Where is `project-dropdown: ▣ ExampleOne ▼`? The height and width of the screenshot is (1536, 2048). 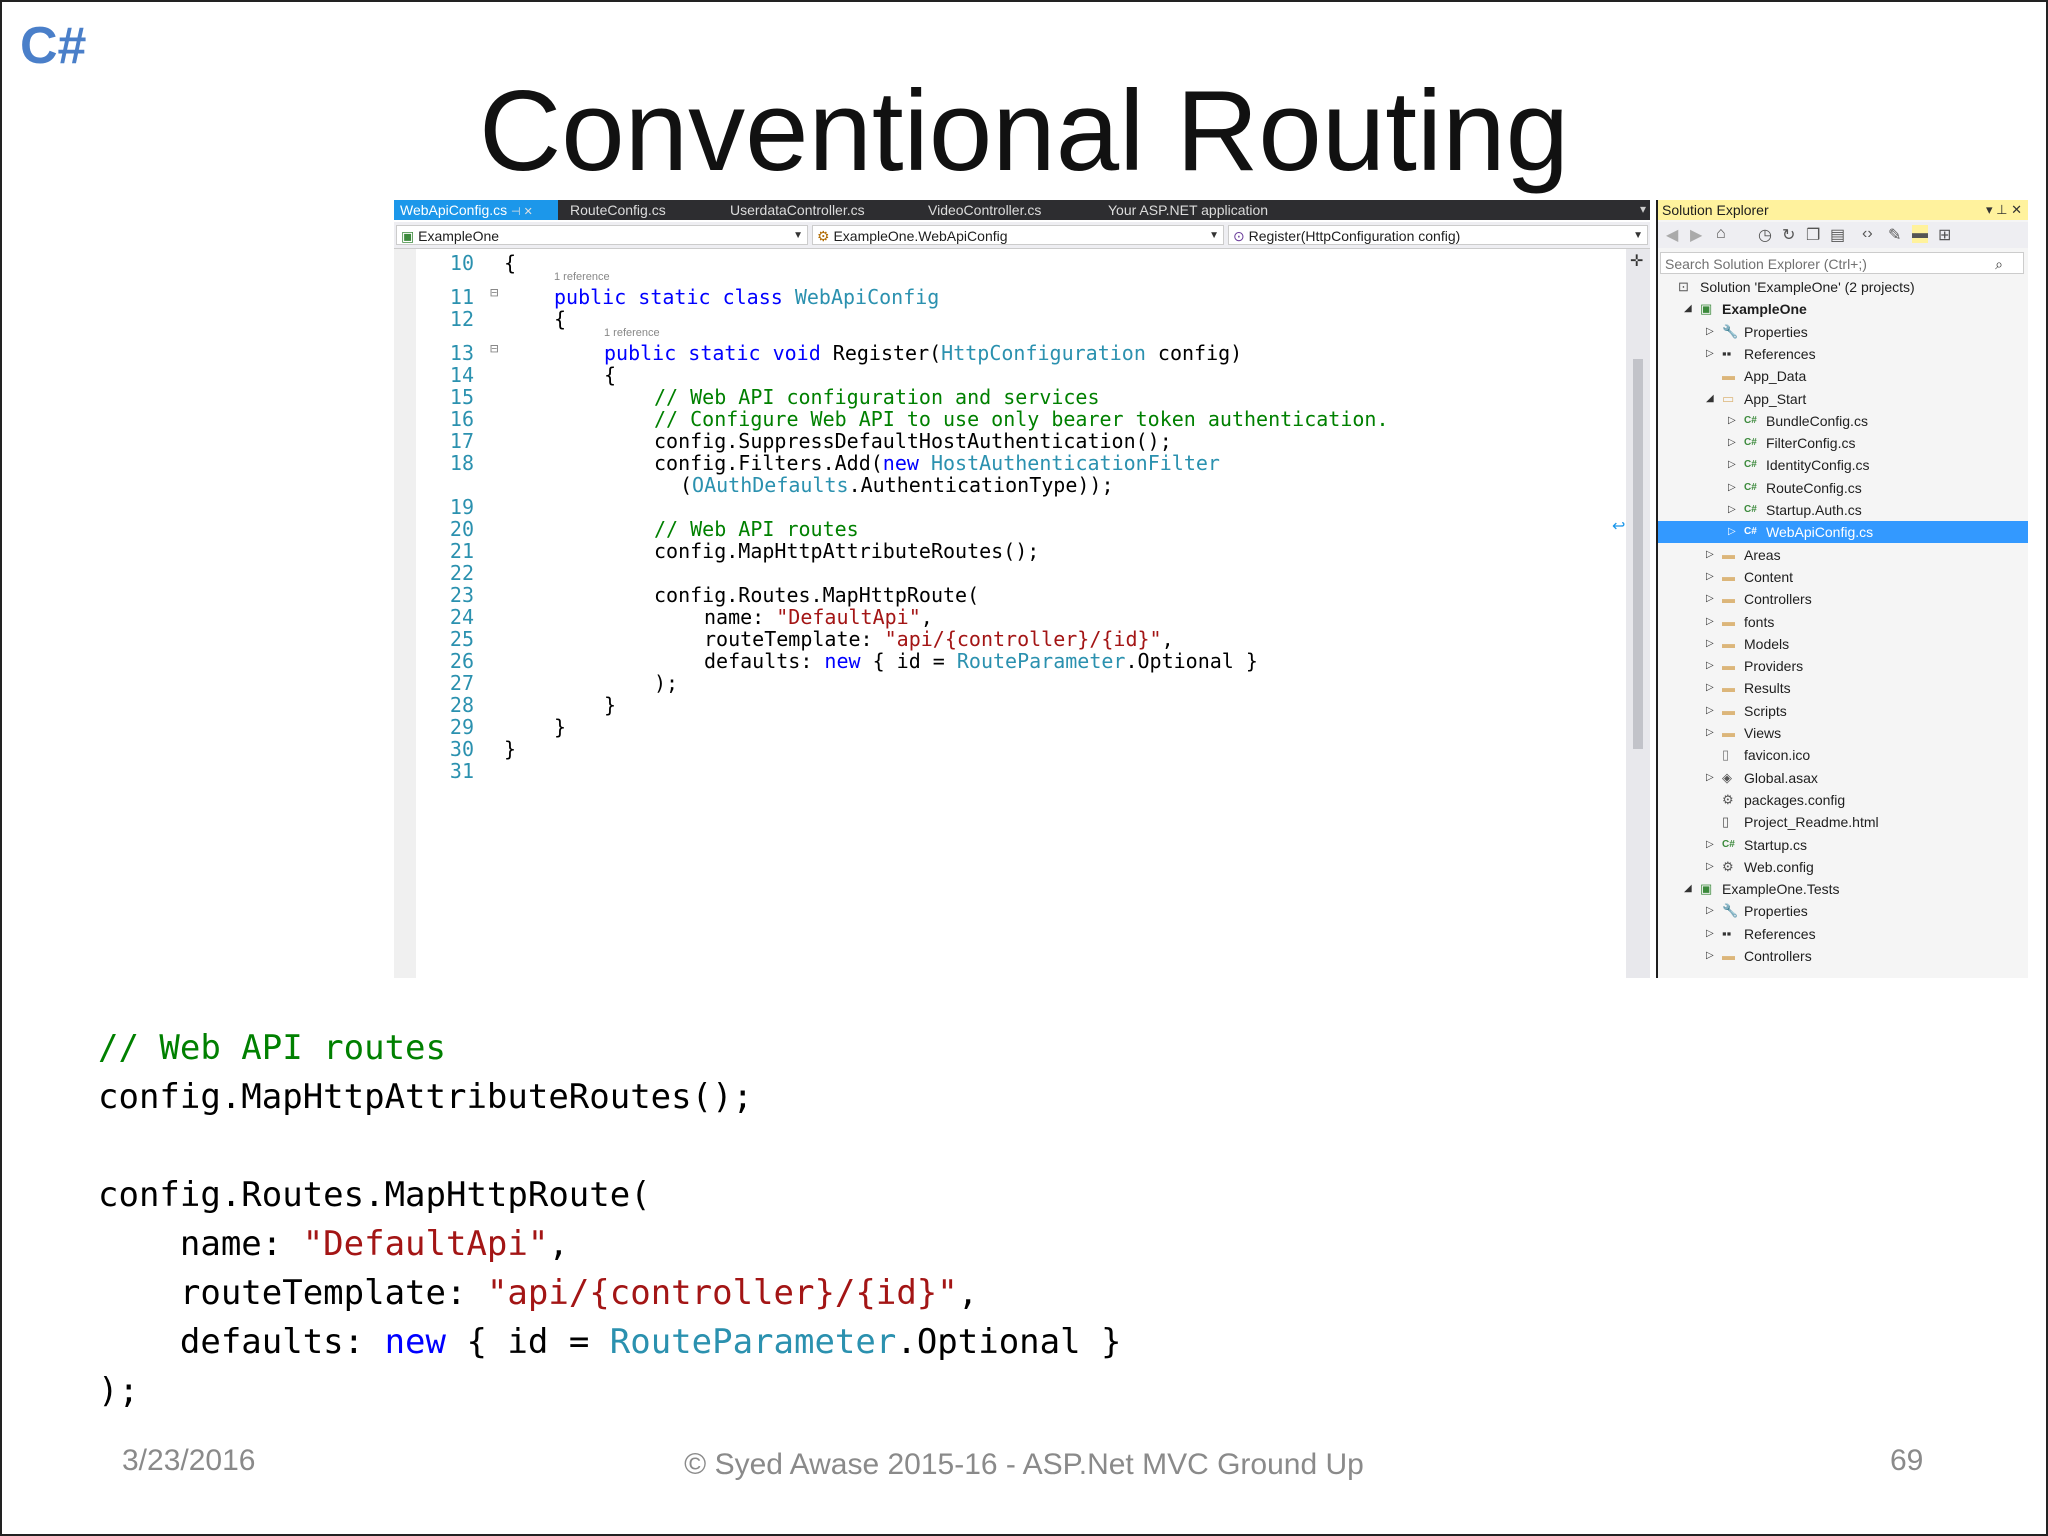 project-dropdown: ▣ ExampleOne ▼ is located at coordinates (602, 235).